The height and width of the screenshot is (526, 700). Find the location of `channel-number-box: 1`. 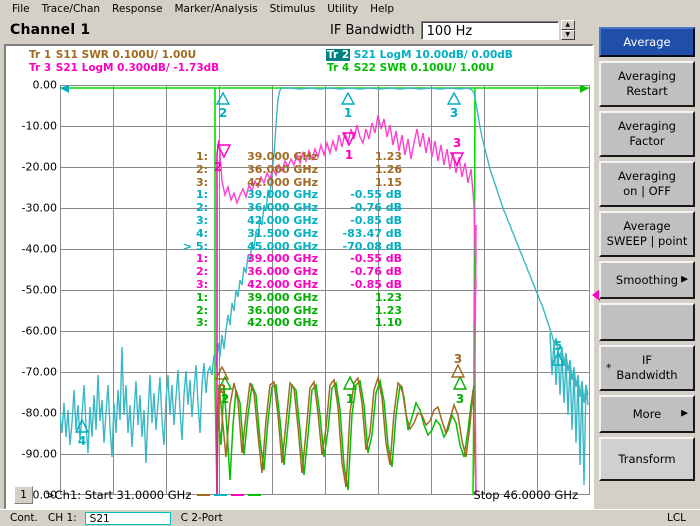

channel-number-box: 1 is located at coordinates (23, 495).